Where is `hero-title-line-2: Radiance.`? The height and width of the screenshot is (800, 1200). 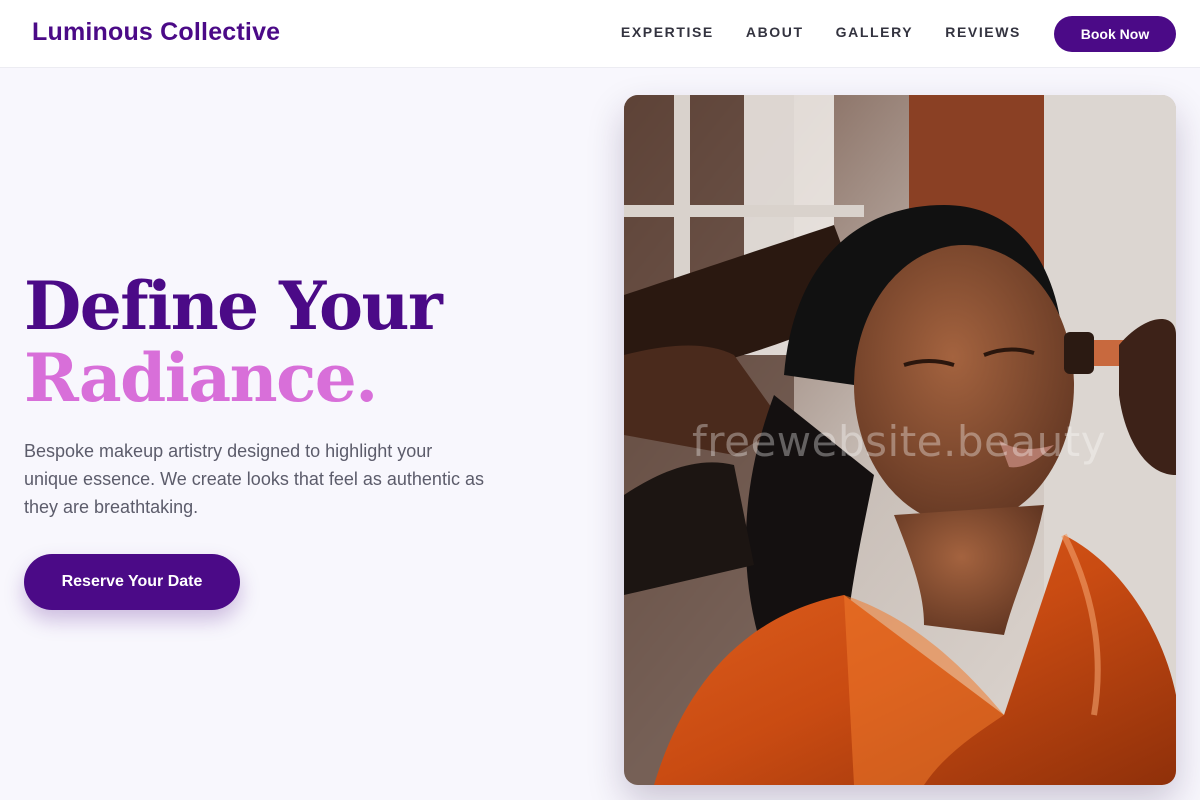 hero-title-line-2: Radiance. is located at coordinates (201, 378).